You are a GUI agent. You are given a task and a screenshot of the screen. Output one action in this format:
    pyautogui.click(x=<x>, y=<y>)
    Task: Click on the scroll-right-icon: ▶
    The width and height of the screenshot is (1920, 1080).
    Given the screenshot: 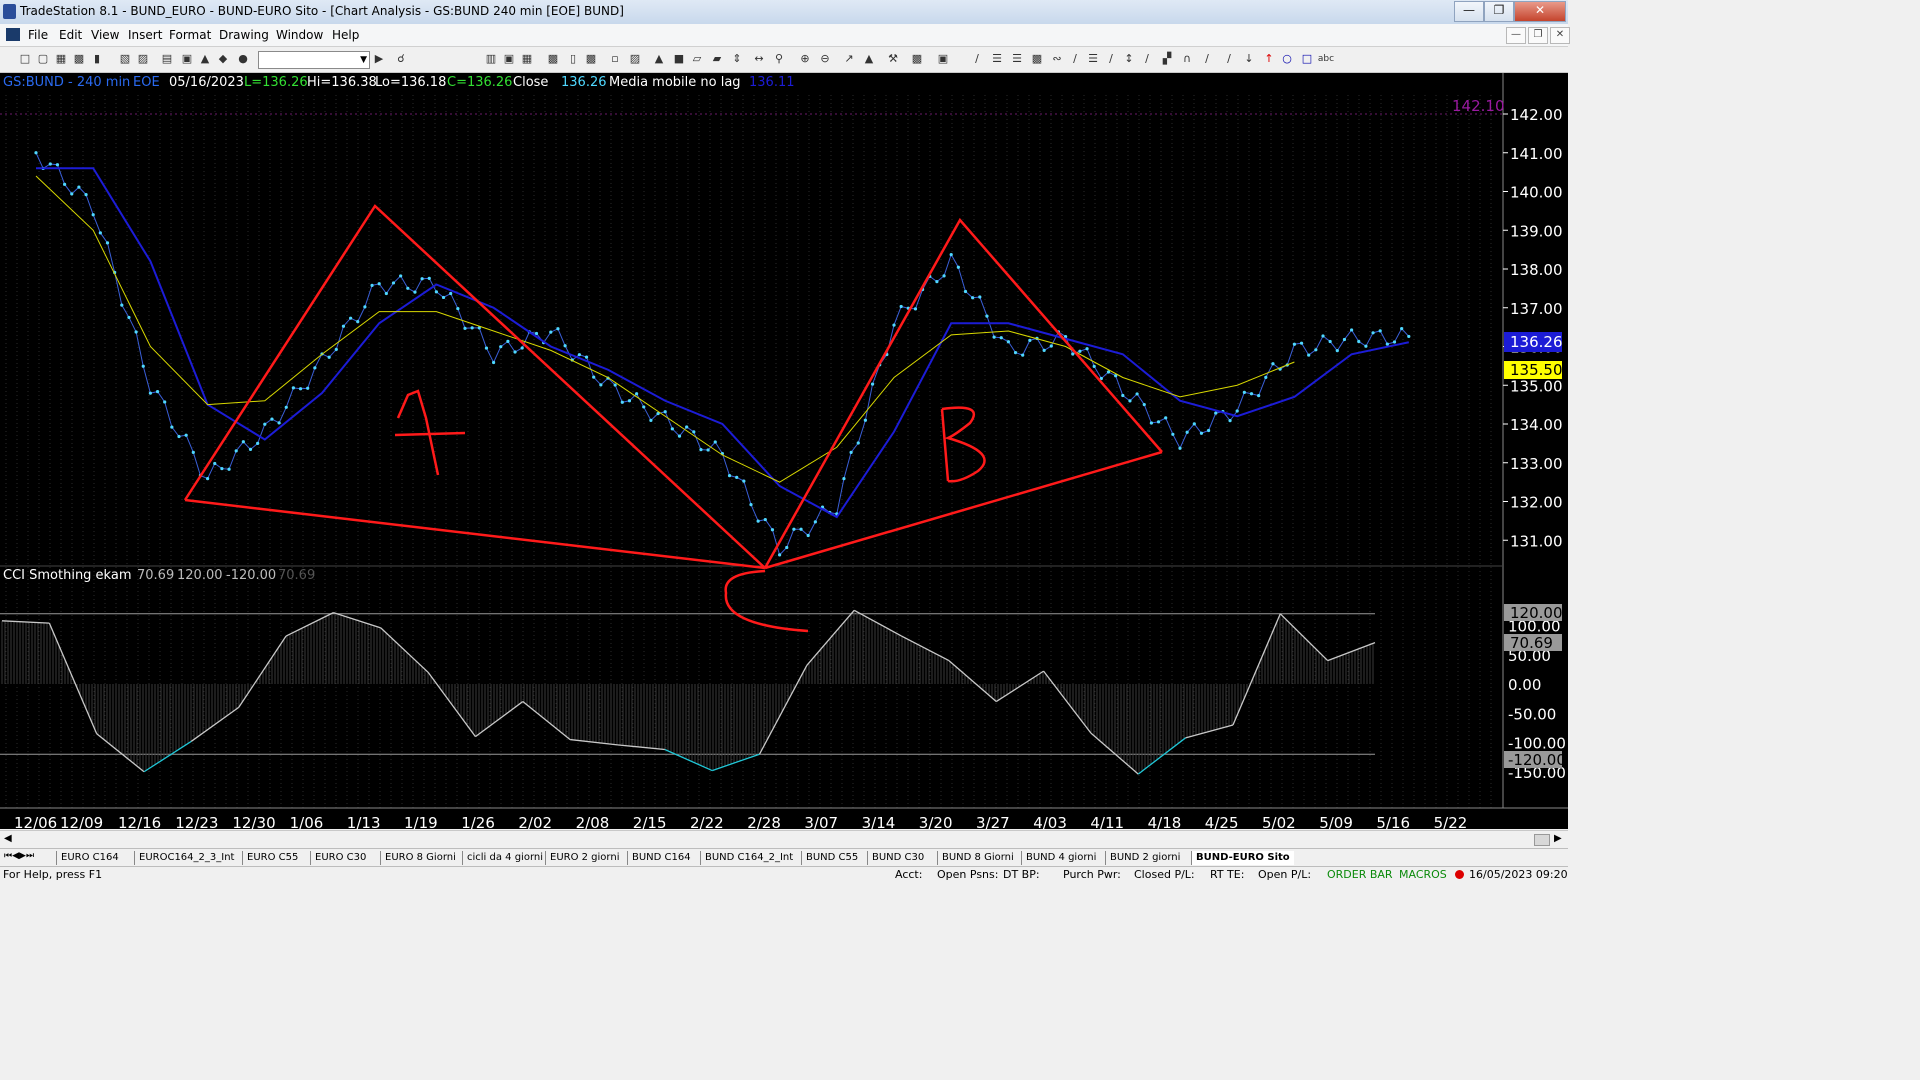 What is the action you would take?
    pyautogui.click(x=1558, y=838)
    